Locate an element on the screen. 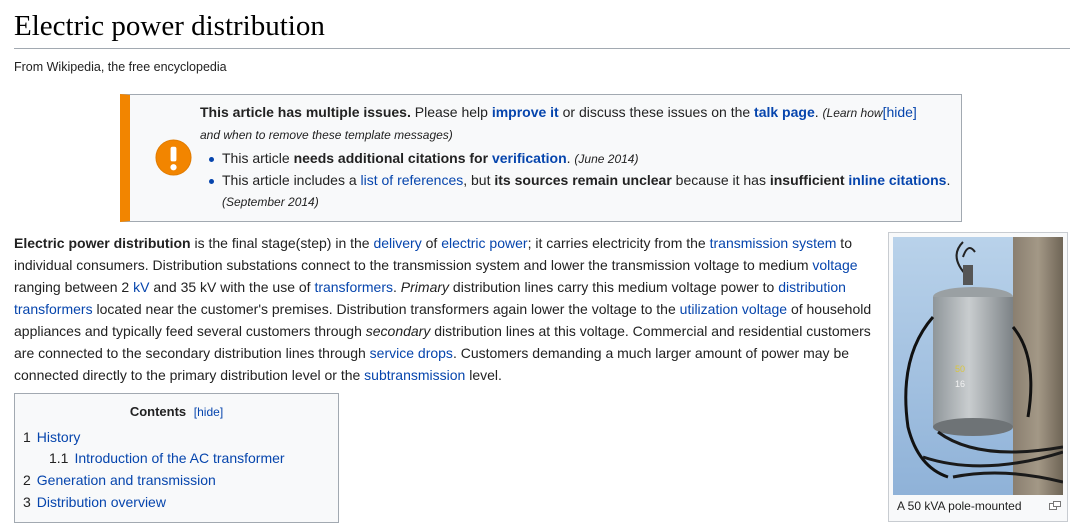 Image resolution: width=1081 pixels, height=523 pixels. issue-text: This article is located at coordinates (258, 158).